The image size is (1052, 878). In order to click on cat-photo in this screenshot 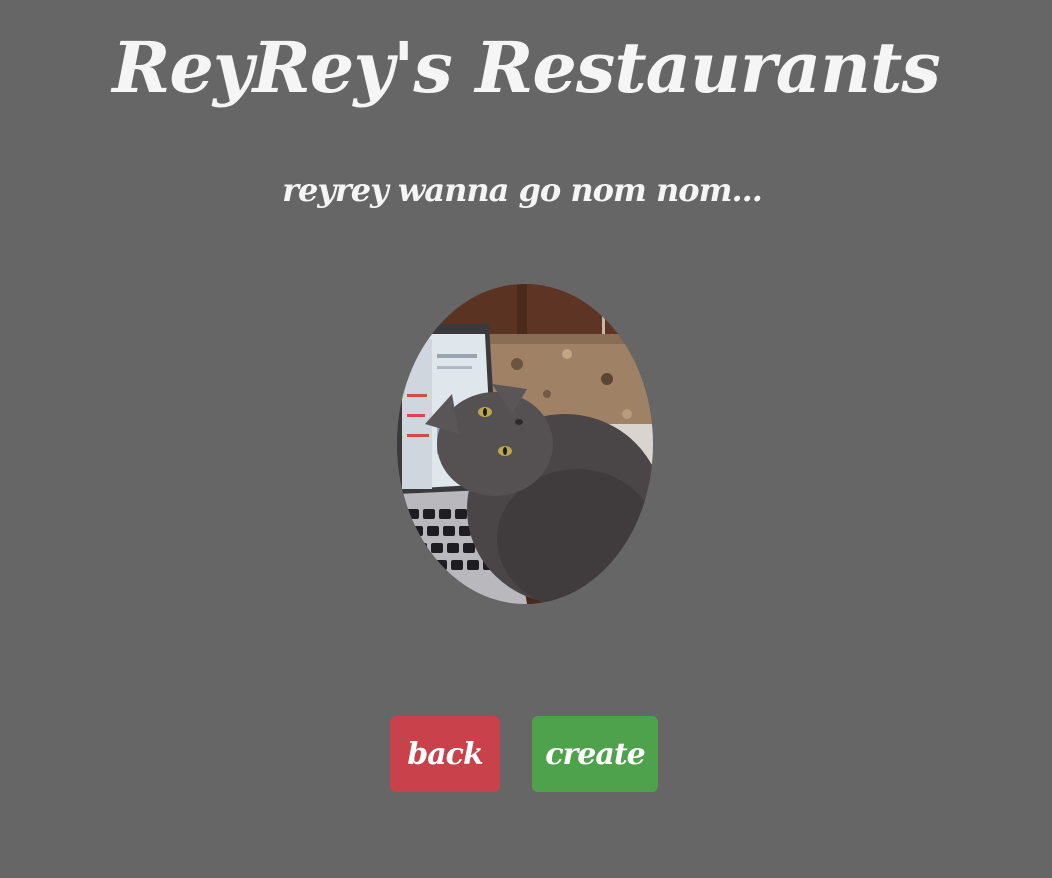, I will do `click(525, 444)`.